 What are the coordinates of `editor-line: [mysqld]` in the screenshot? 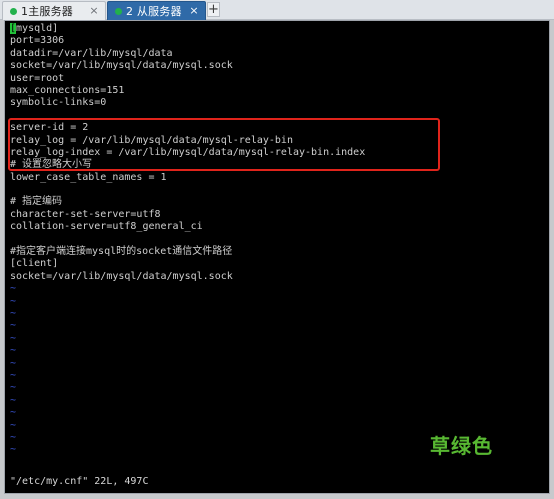 It's located at (34, 28).